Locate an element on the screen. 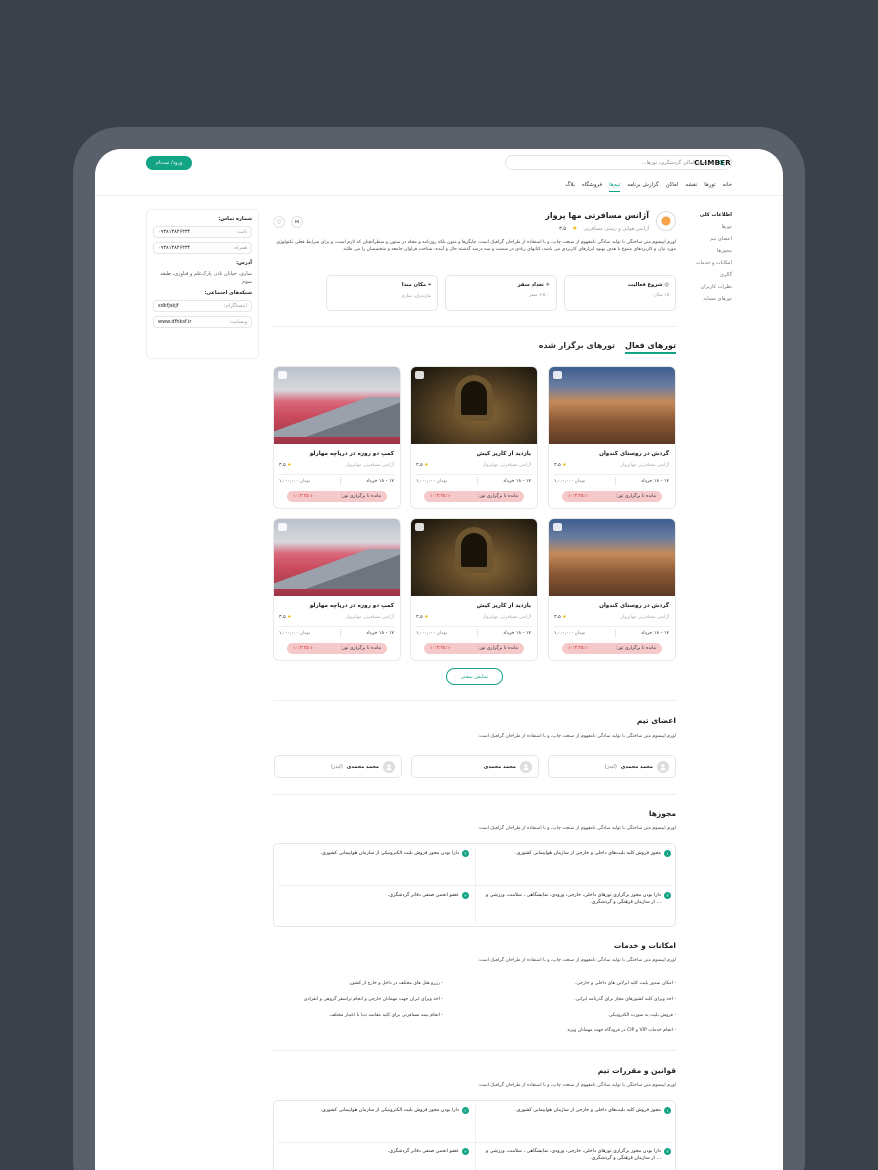  nav-home: خانه is located at coordinates (727, 187).